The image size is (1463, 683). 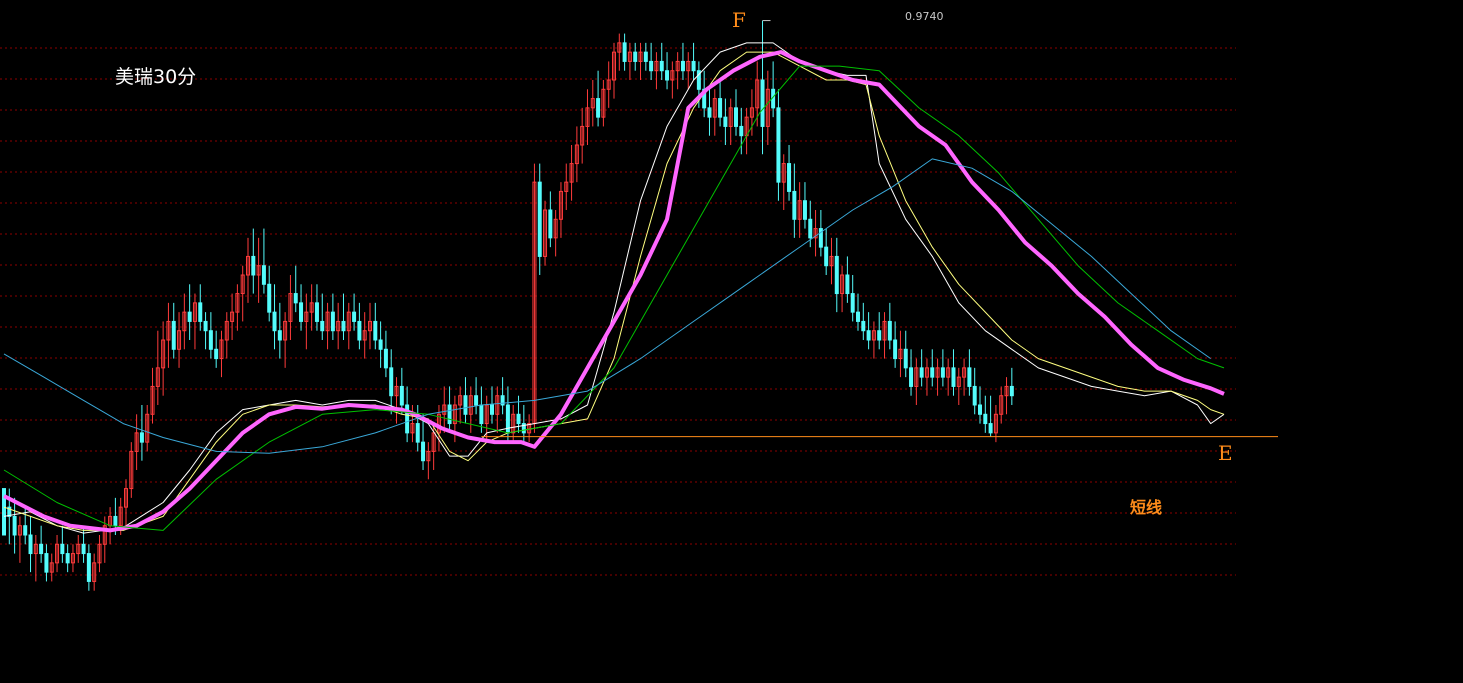 What do you see at coordinates (1225, 453) in the screenshot?
I see `label-e: E` at bounding box center [1225, 453].